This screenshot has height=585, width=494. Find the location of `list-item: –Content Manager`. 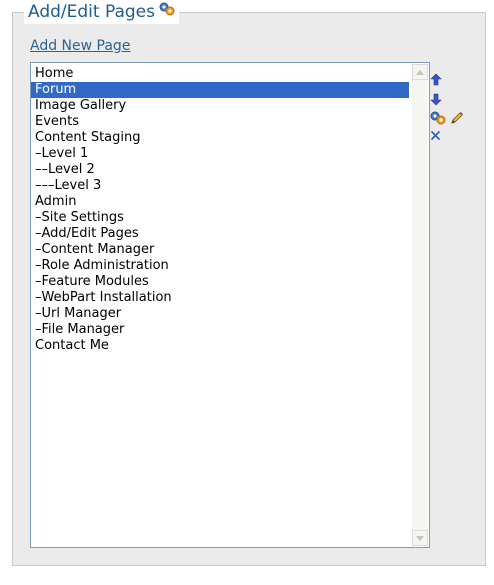

list-item: –Content Manager is located at coordinates (220, 250).